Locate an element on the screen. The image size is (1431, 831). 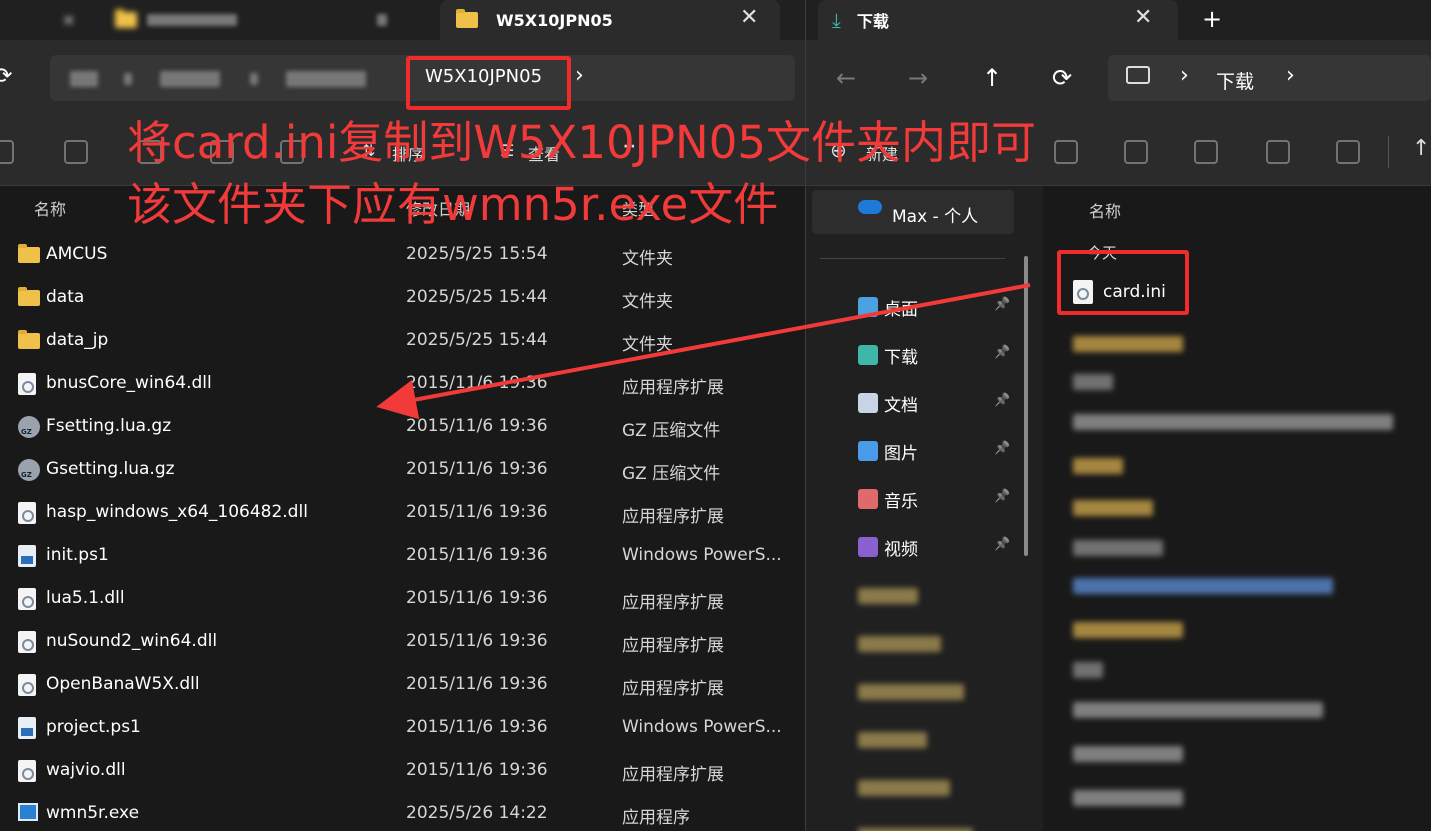
annotation-line-1: 将card.ini复制到W5X10JPN05文件夹内即可 is located at coordinates (581, 142).